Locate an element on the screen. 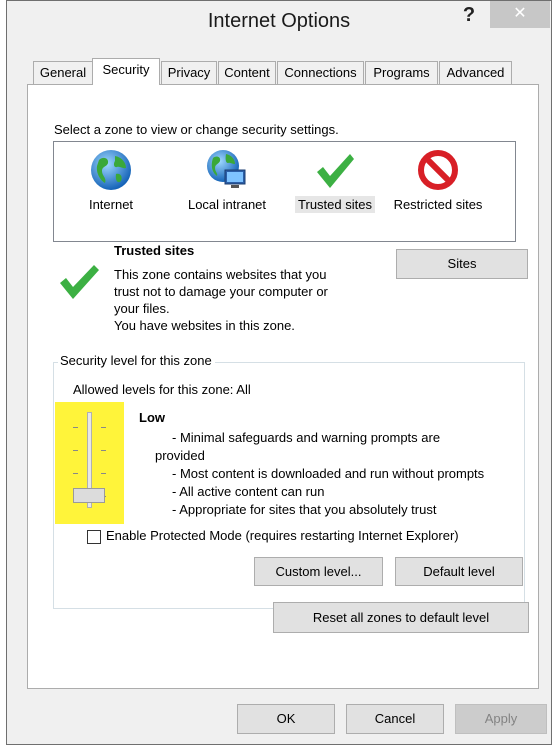  prohibited-icon is located at coordinates (438, 170).